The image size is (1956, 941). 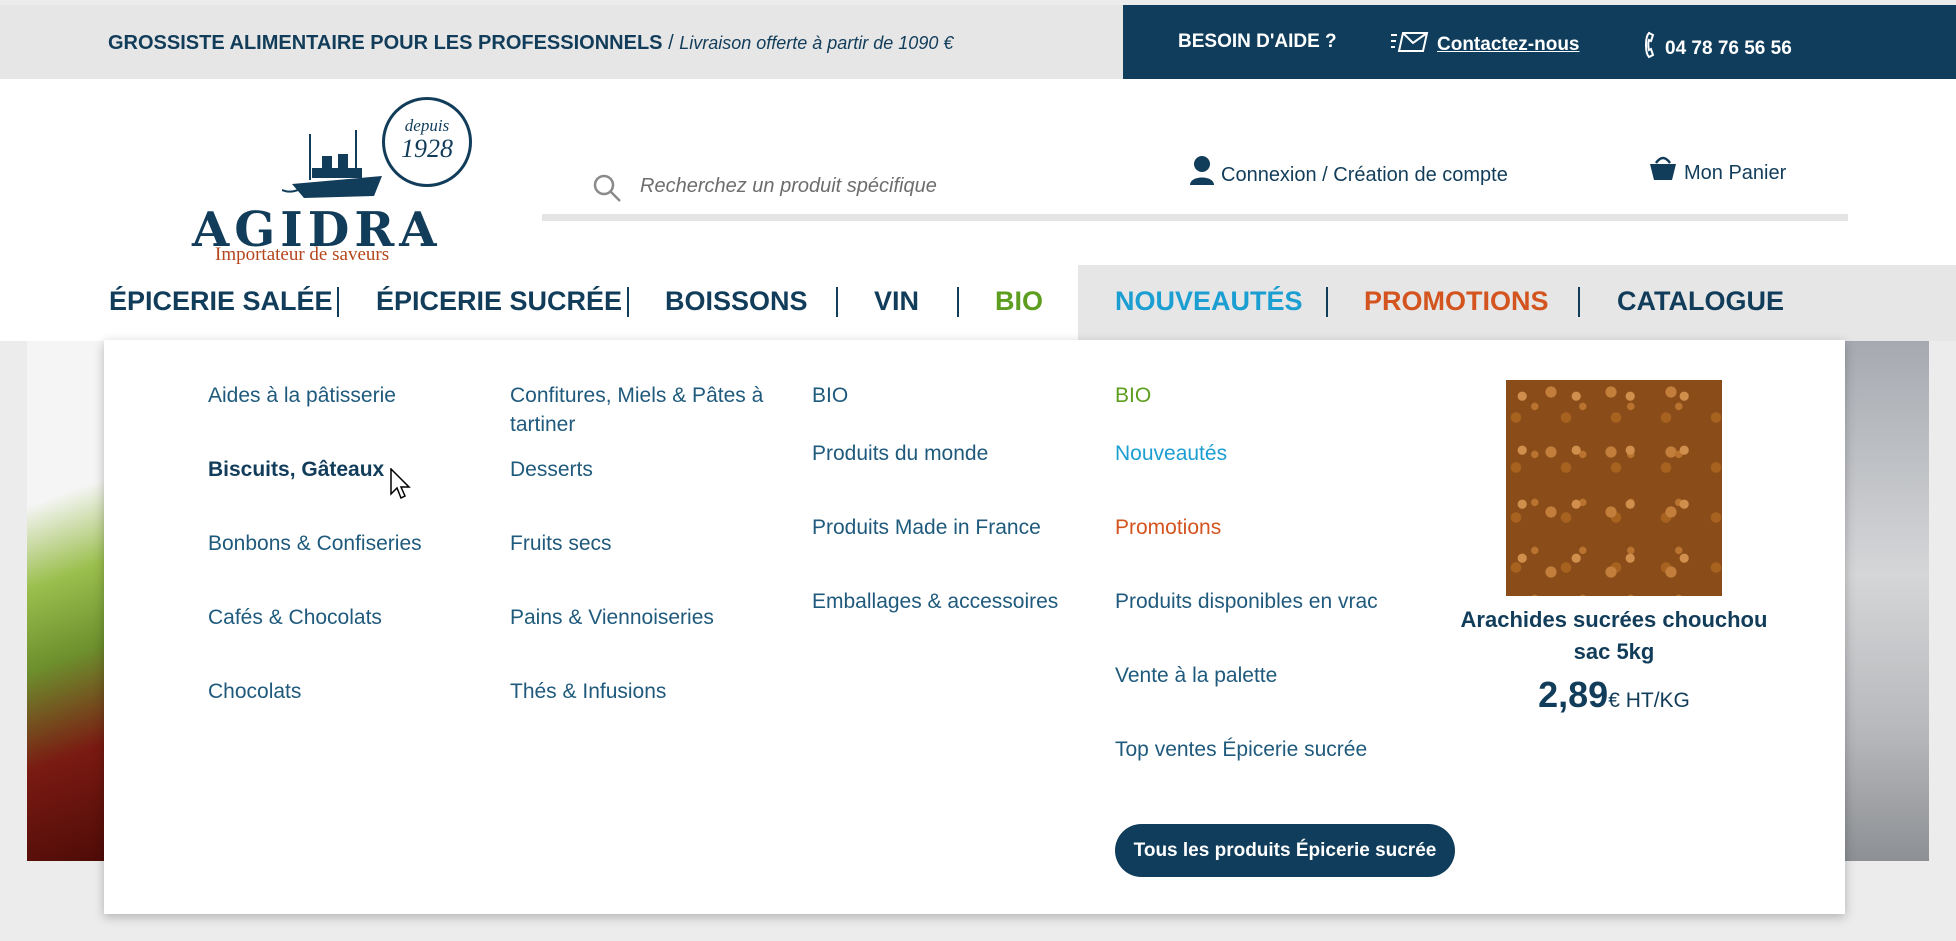 I want to click on nav-boissons: BOISSONS, so click(x=736, y=301).